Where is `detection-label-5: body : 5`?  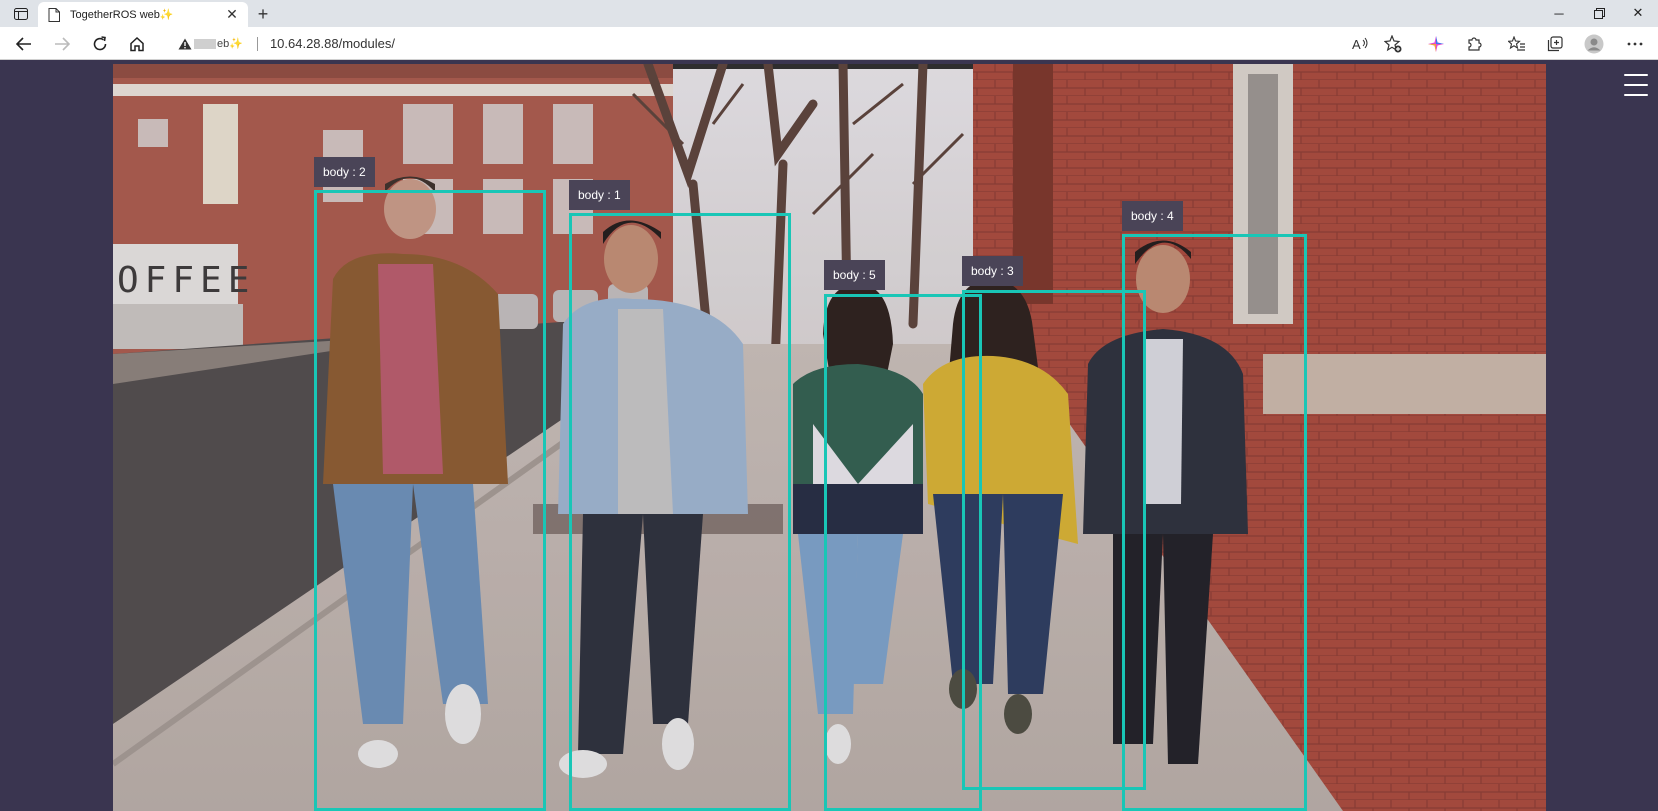 detection-label-5: body : 5 is located at coordinates (854, 275).